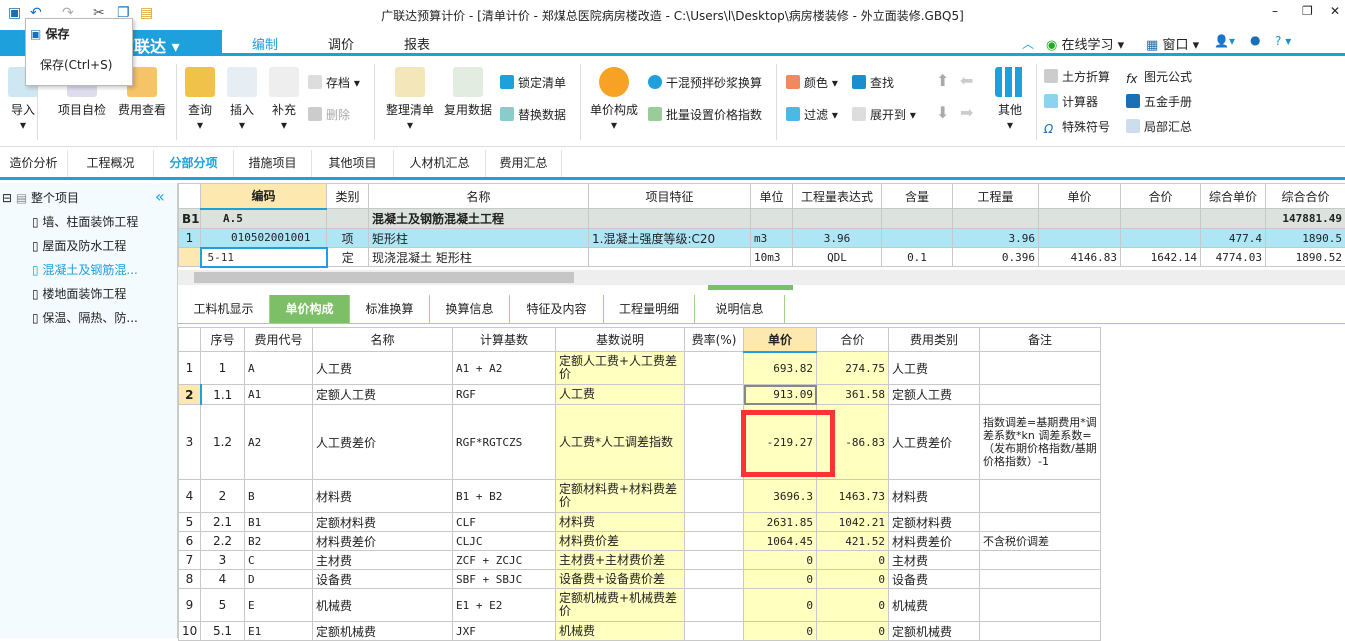 The width and height of the screenshot is (1345, 641). What do you see at coordinates (640, 579) in the screenshot?
I see `table-row: 84D设备费SBF + SBJC设备费+设备费价差00设备费` at bounding box center [640, 579].